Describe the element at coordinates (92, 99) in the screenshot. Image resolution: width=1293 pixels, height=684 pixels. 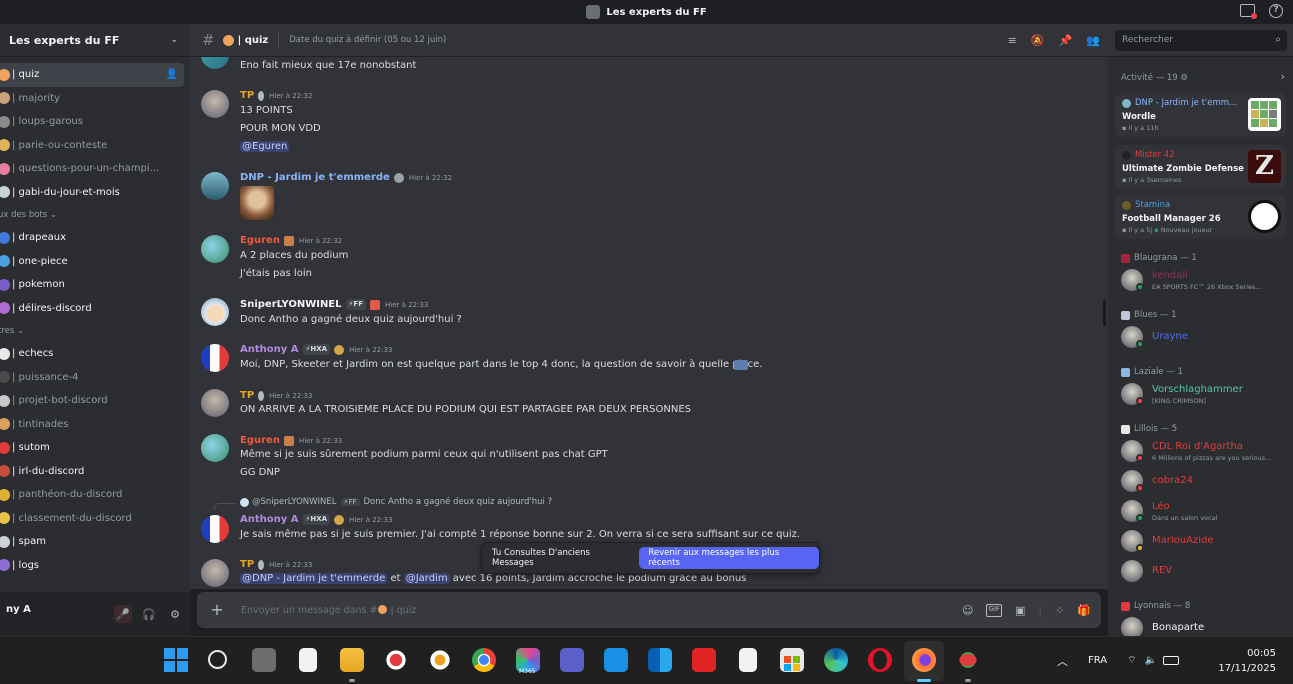
I see `channel-item: | majority` at that location.